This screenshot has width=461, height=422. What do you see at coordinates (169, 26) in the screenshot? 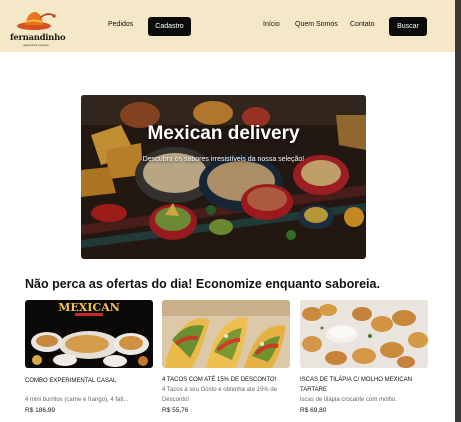
I see `cadastro-button: Cadastro` at bounding box center [169, 26].